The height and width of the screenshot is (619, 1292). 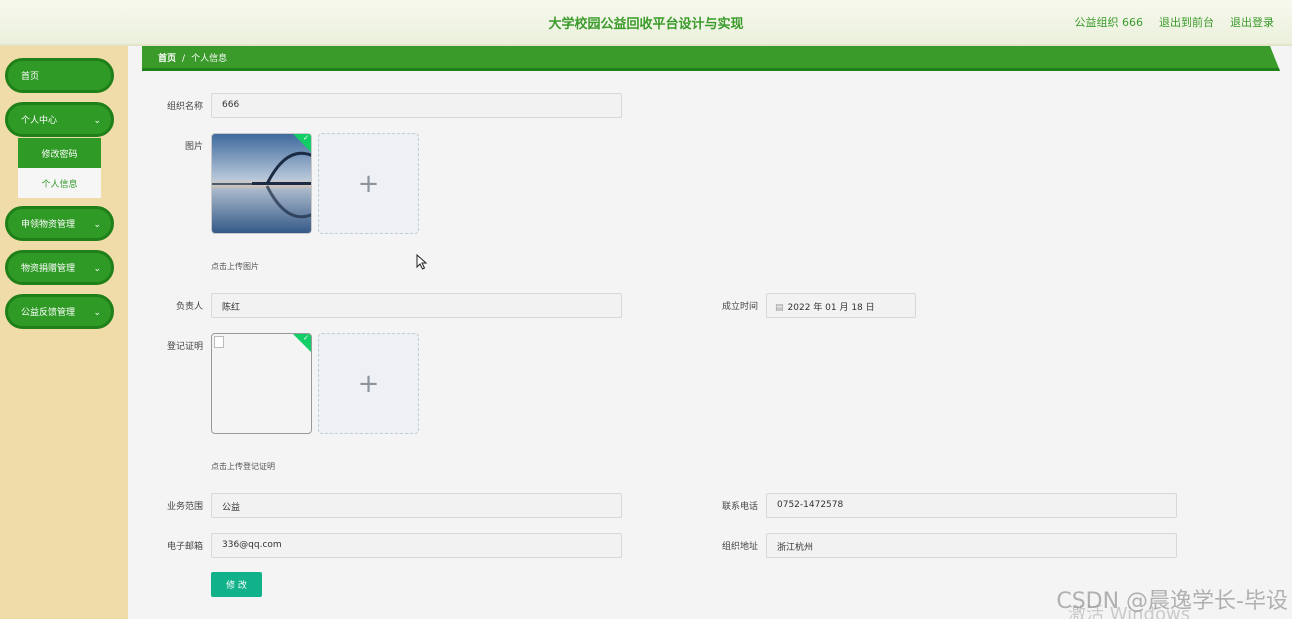 I want to click on sidebar-item-feedback-management: 公益反馈管理 ⌄, so click(x=59, y=311).